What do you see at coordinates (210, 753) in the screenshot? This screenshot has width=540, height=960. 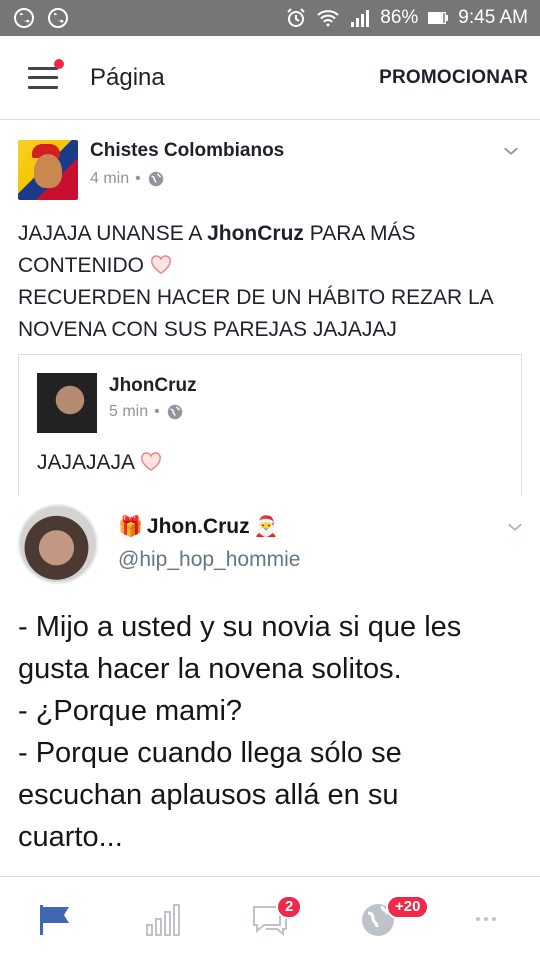 I see `tweet-line: - Porque cuando llega sólo se` at bounding box center [210, 753].